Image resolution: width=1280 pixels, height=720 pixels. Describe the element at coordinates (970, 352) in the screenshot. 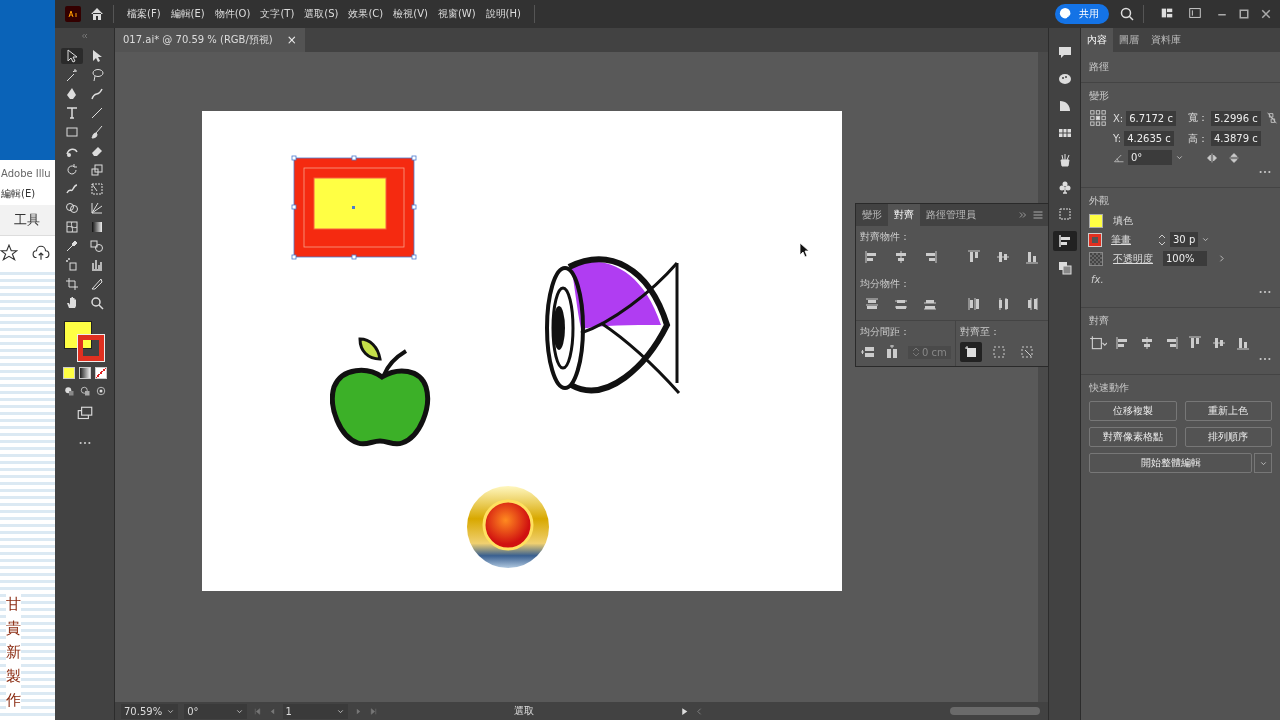

I see `align-to-artboard-icon` at that location.